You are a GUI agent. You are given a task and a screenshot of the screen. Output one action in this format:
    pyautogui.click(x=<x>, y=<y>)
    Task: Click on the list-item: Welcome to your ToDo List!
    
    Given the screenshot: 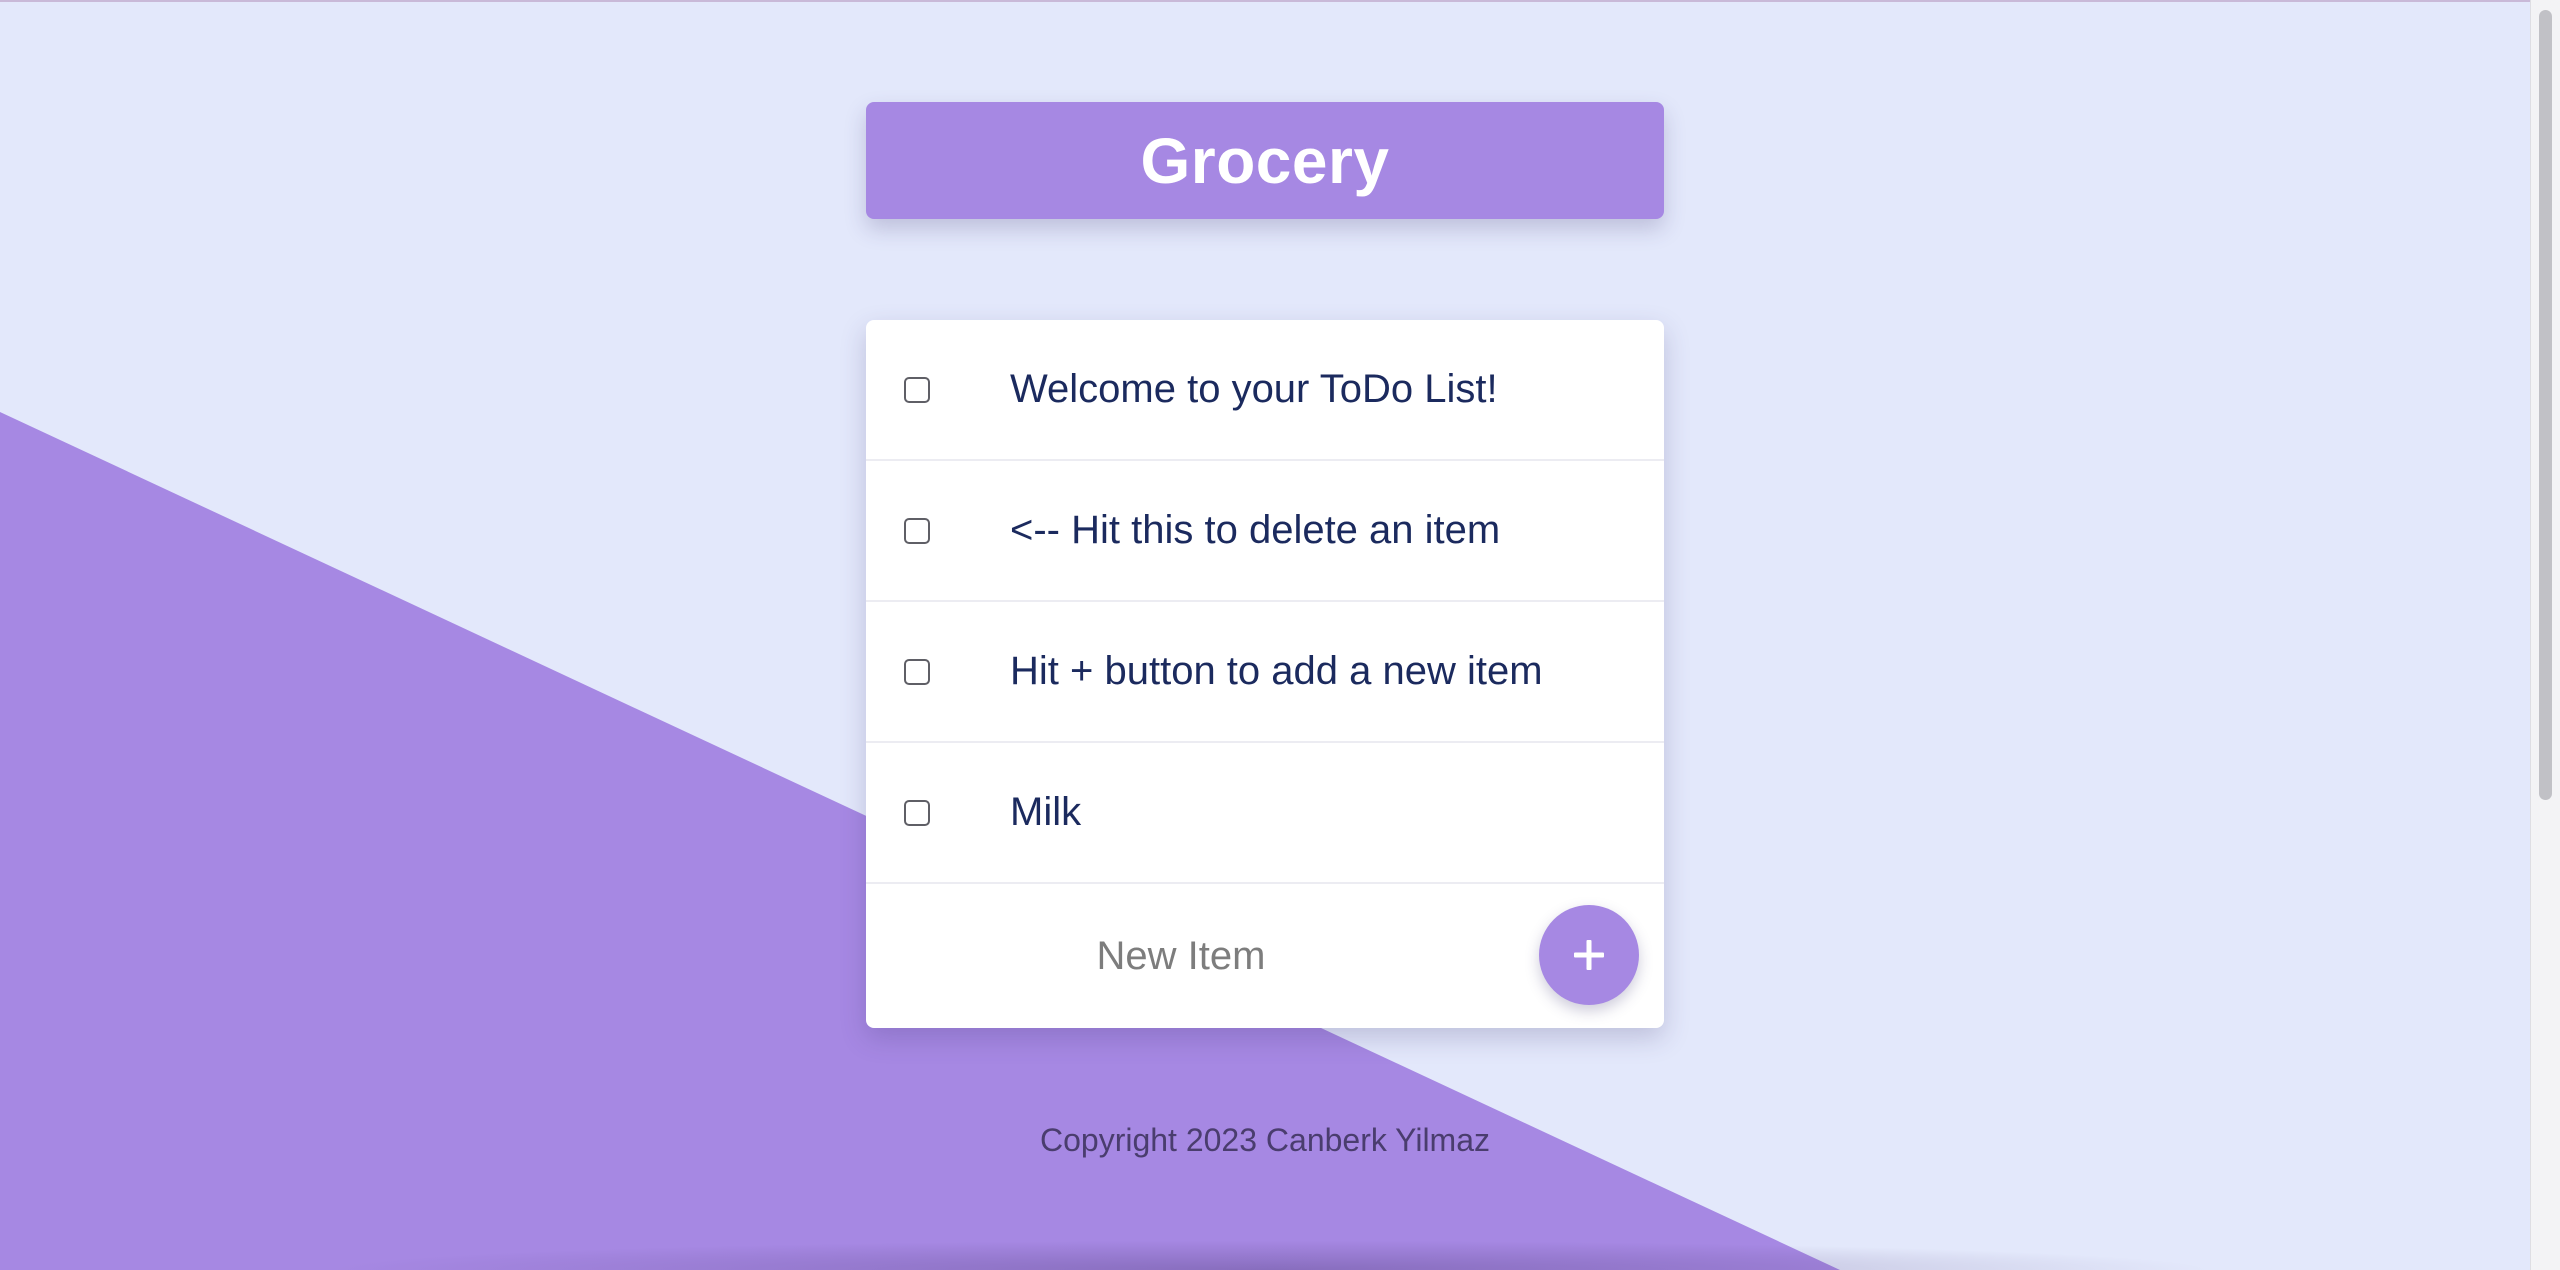 What is the action you would take?
    pyautogui.click(x=1265, y=390)
    